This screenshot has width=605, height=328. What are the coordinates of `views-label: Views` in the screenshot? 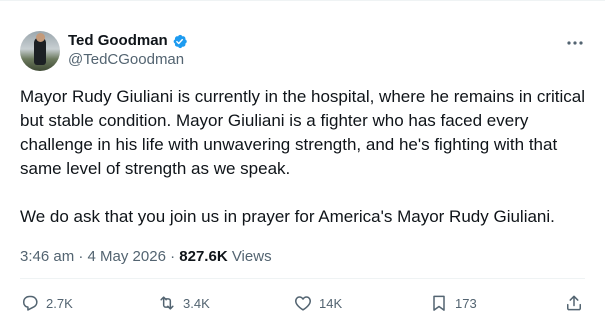 It's located at (251, 256).